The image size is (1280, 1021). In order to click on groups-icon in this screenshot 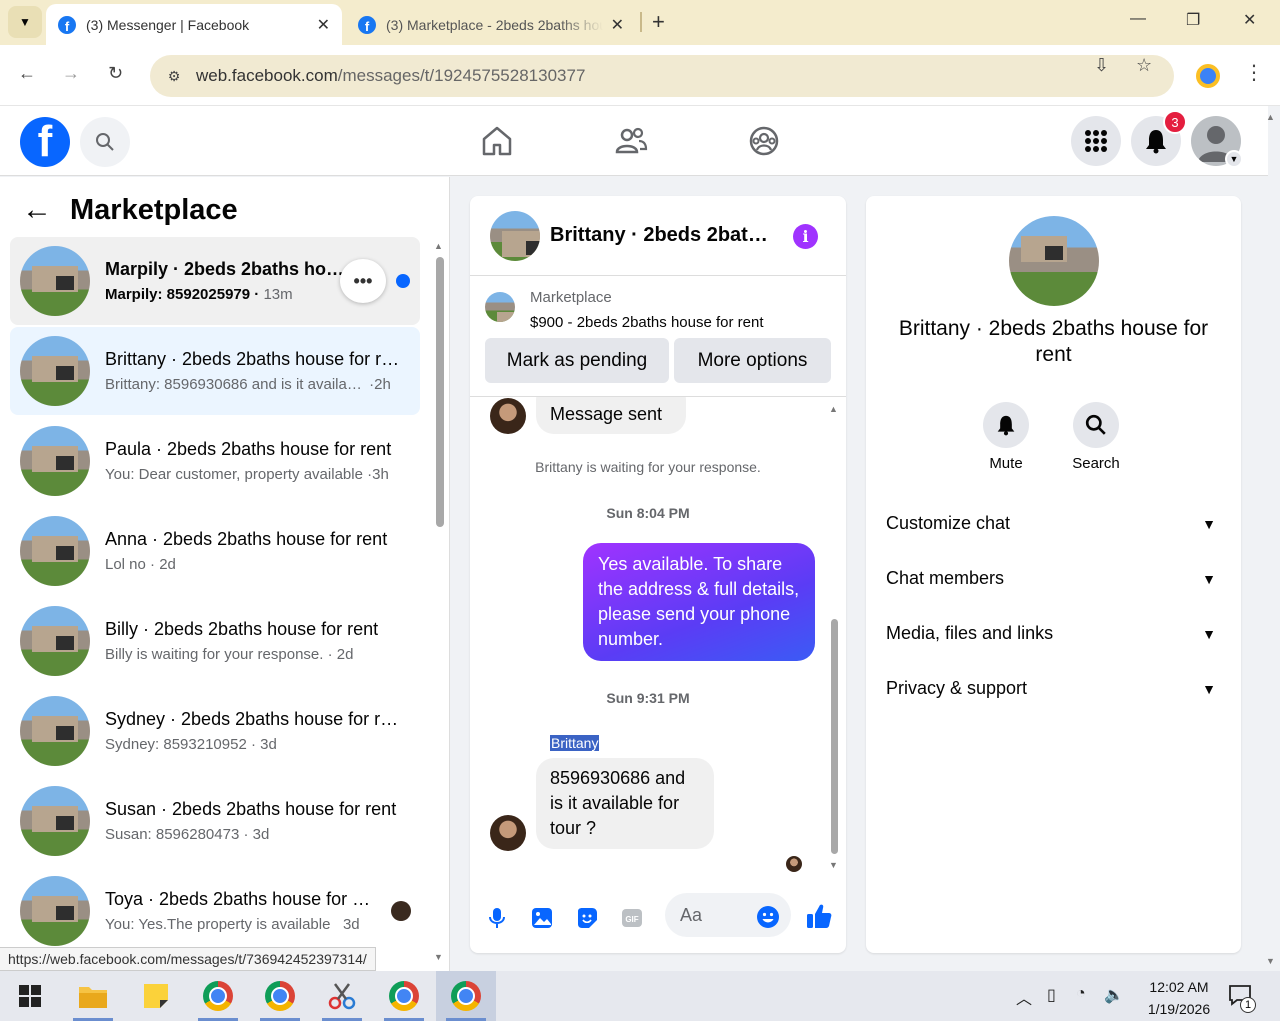, I will do `click(764, 141)`.